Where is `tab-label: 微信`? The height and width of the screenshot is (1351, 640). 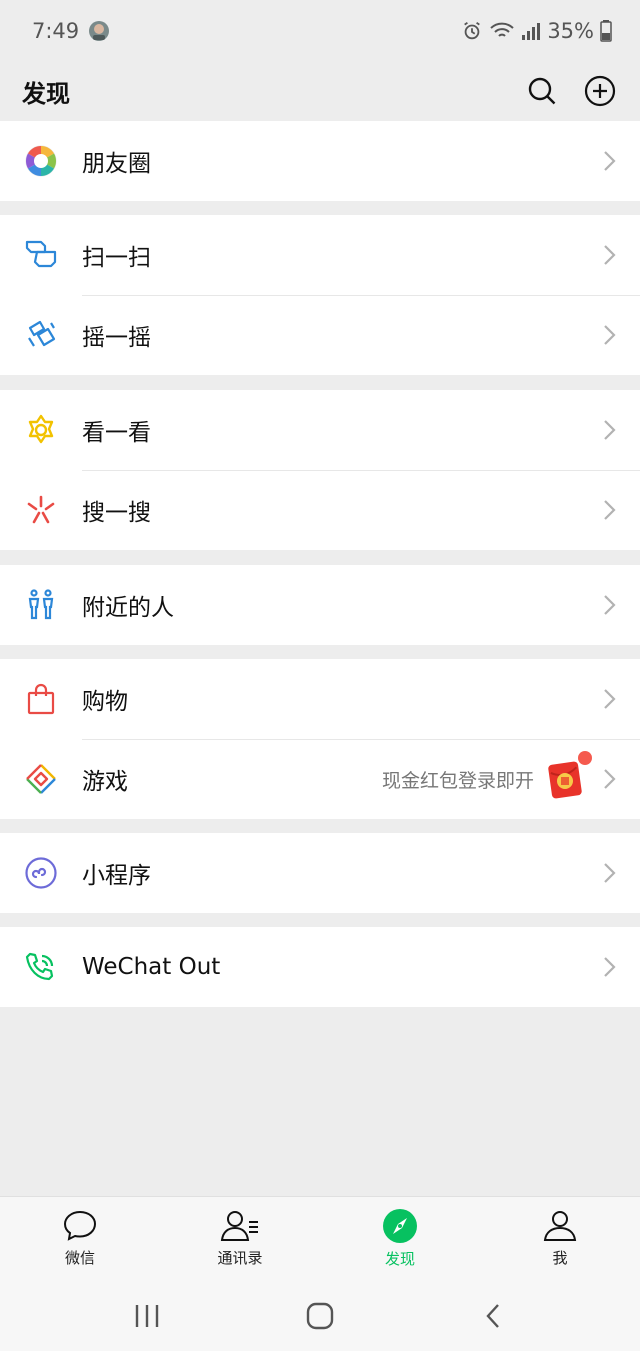 tab-label: 微信 is located at coordinates (79, 1258).